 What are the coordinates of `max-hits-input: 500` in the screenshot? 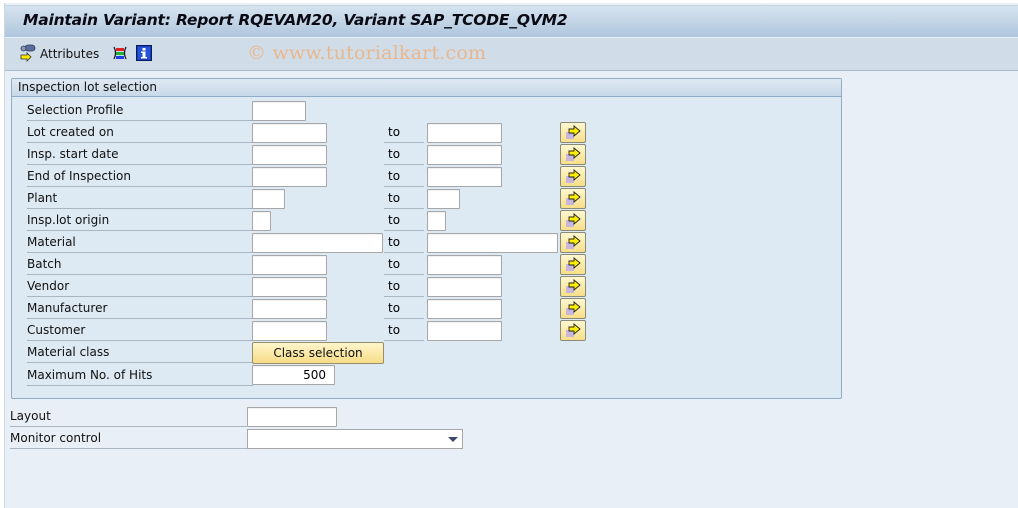 It's located at (293, 375).